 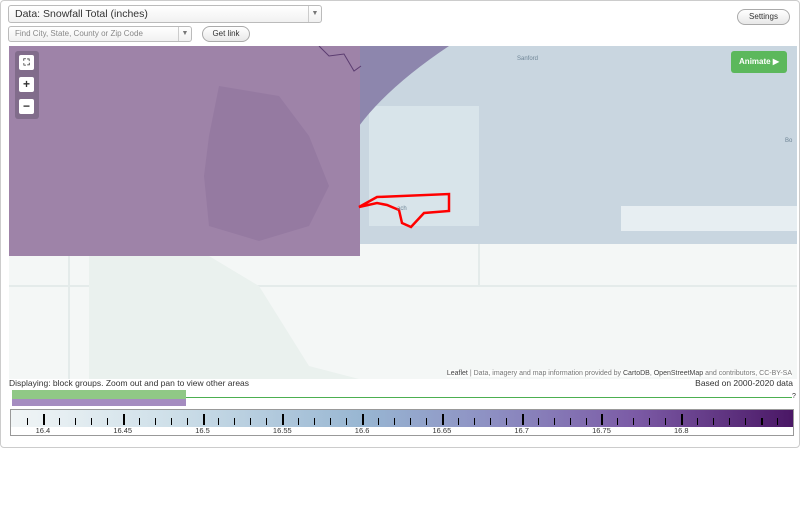 I want to click on scale-label: 16.45, so click(x=123, y=430).